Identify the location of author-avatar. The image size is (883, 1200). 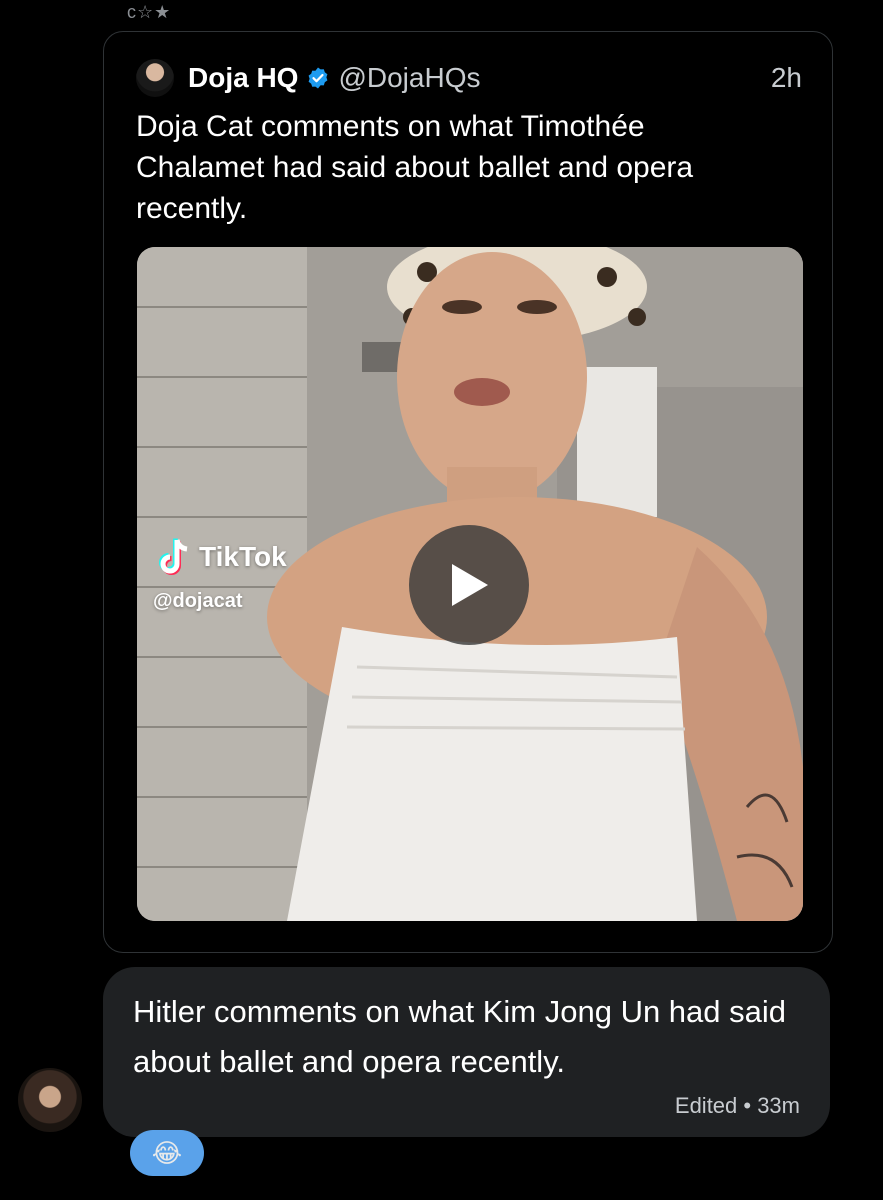
(155, 78).